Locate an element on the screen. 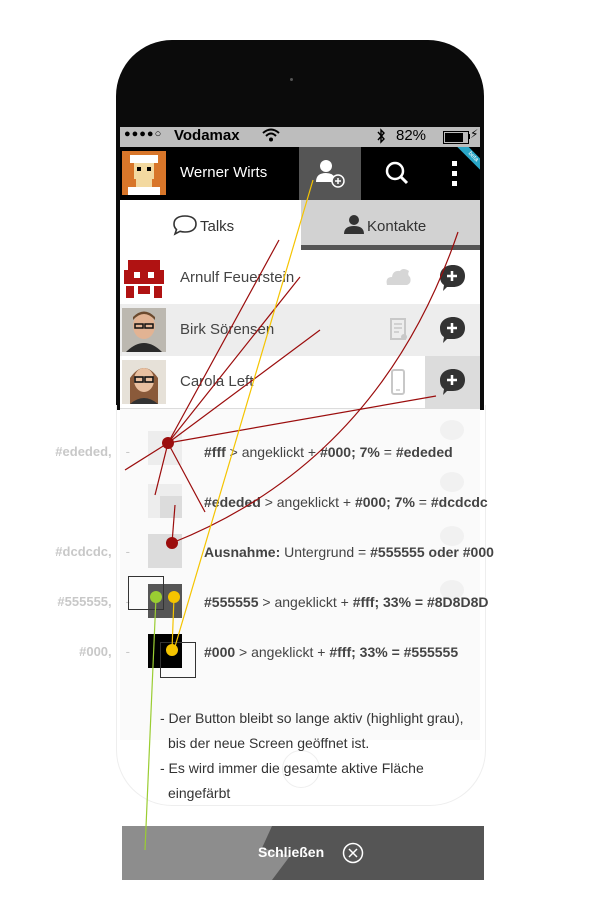 The image size is (600, 900). tab-kontakte: Kontakte is located at coordinates (390, 225).